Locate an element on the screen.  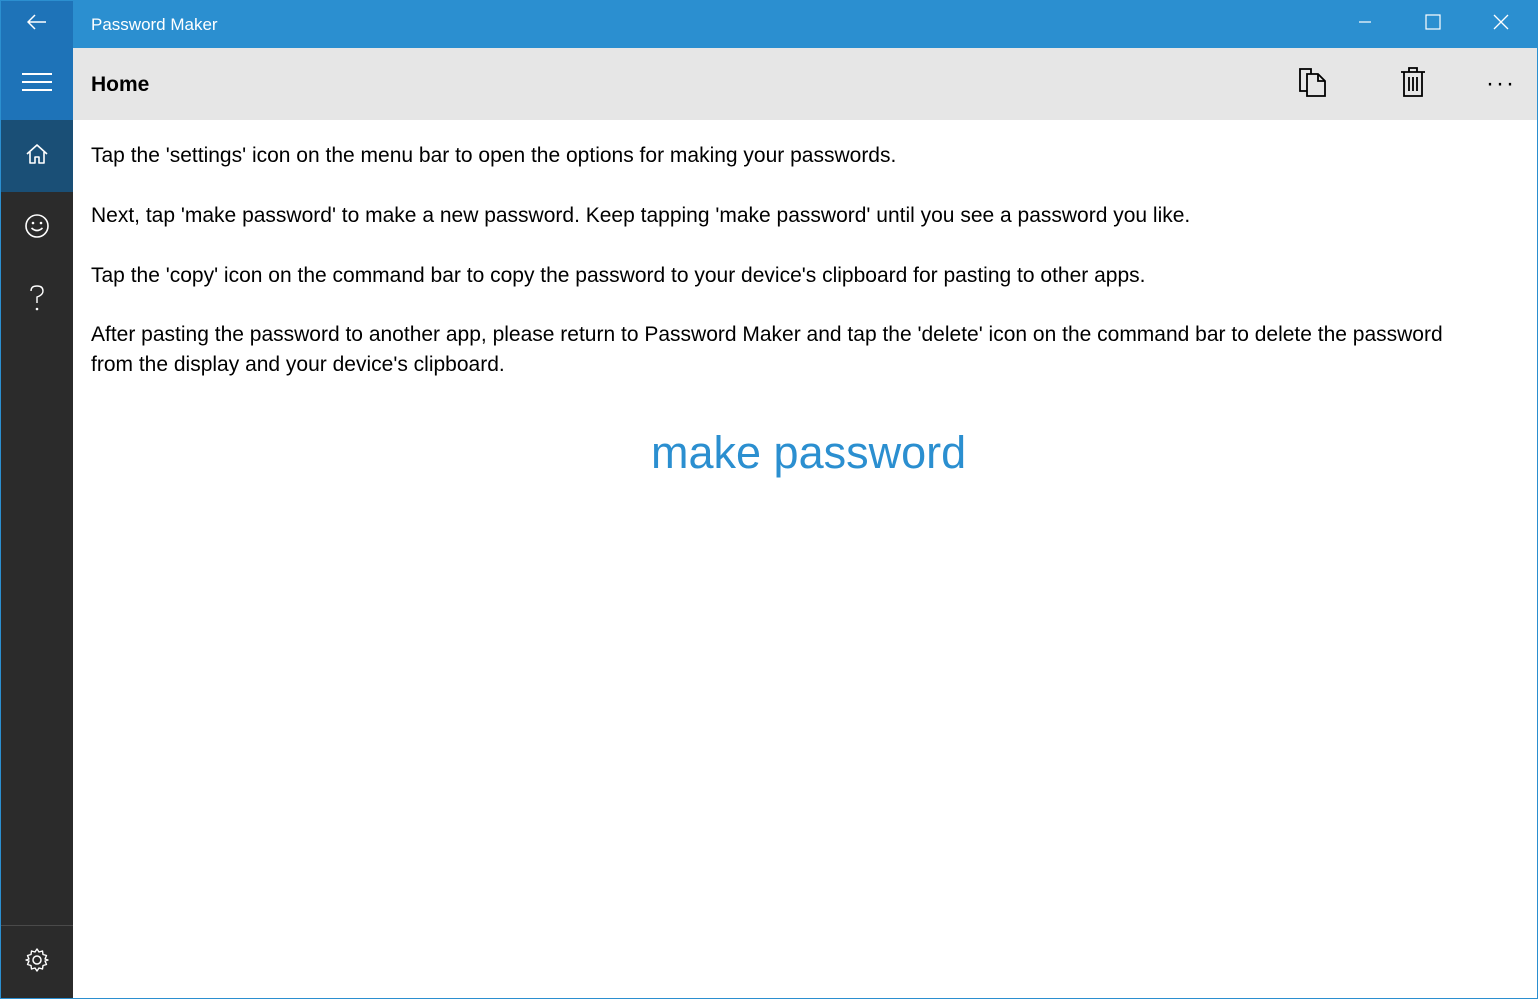
menu-button is located at coordinates (37, 84).